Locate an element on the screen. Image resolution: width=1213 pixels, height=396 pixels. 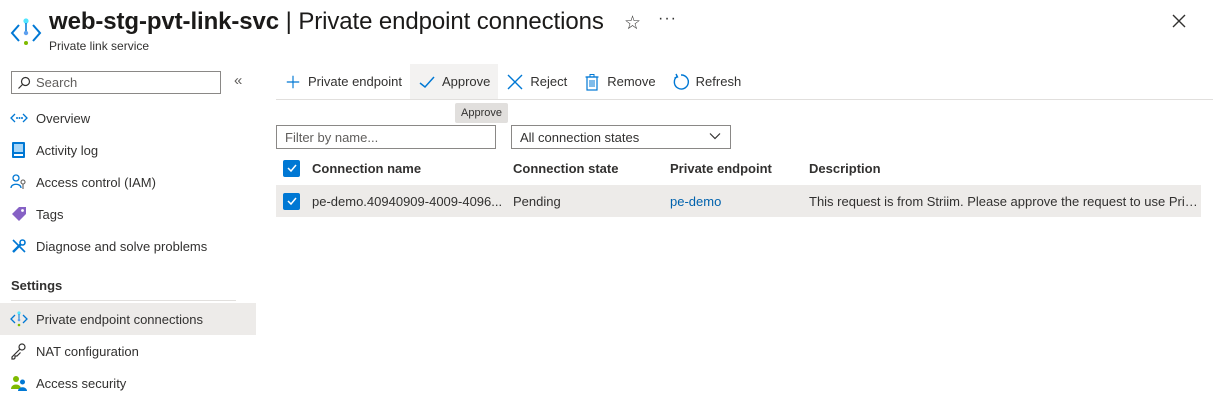
overview-icon is located at coordinates (19, 118).